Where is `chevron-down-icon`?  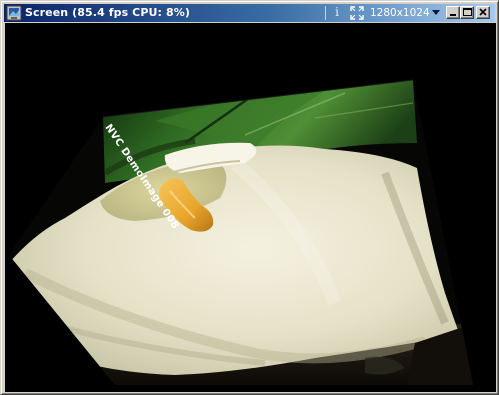 chevron-down-icon is located at coordinates (436, 12).